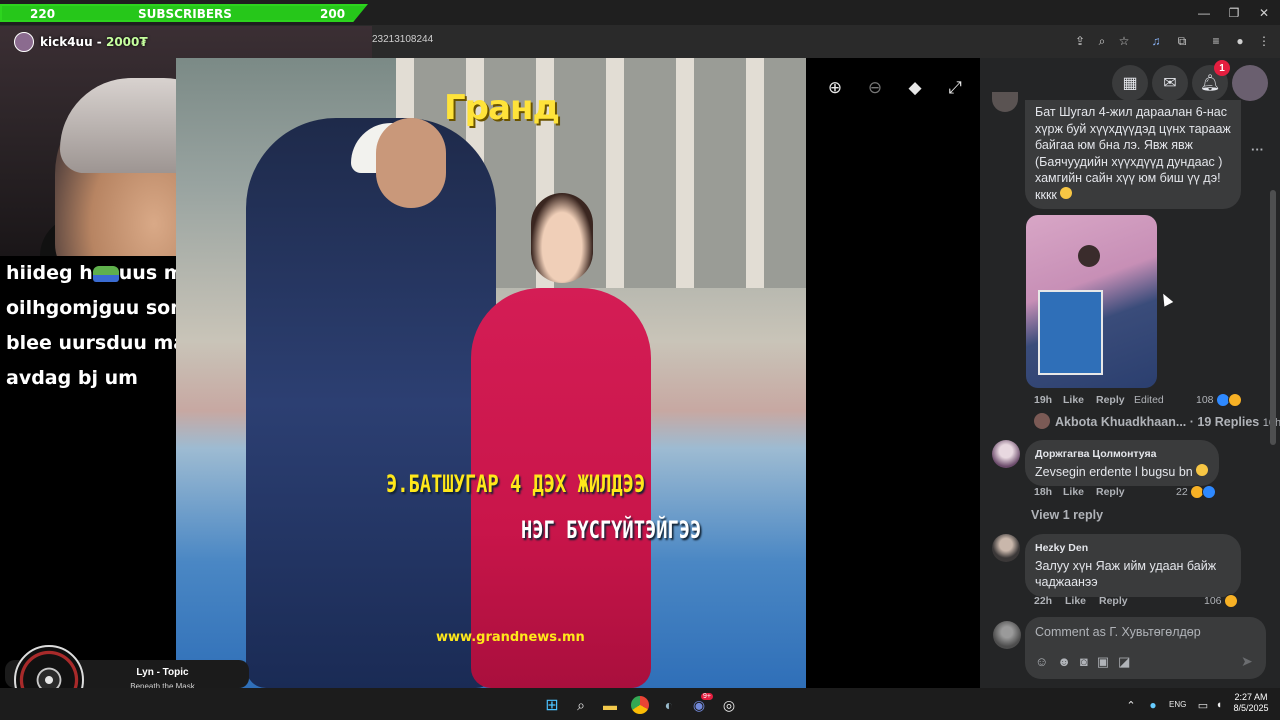 Image resolution: width=1280 pixels, height=720 pixels. I want to click on comment2-avatar, so click(1006, 454).